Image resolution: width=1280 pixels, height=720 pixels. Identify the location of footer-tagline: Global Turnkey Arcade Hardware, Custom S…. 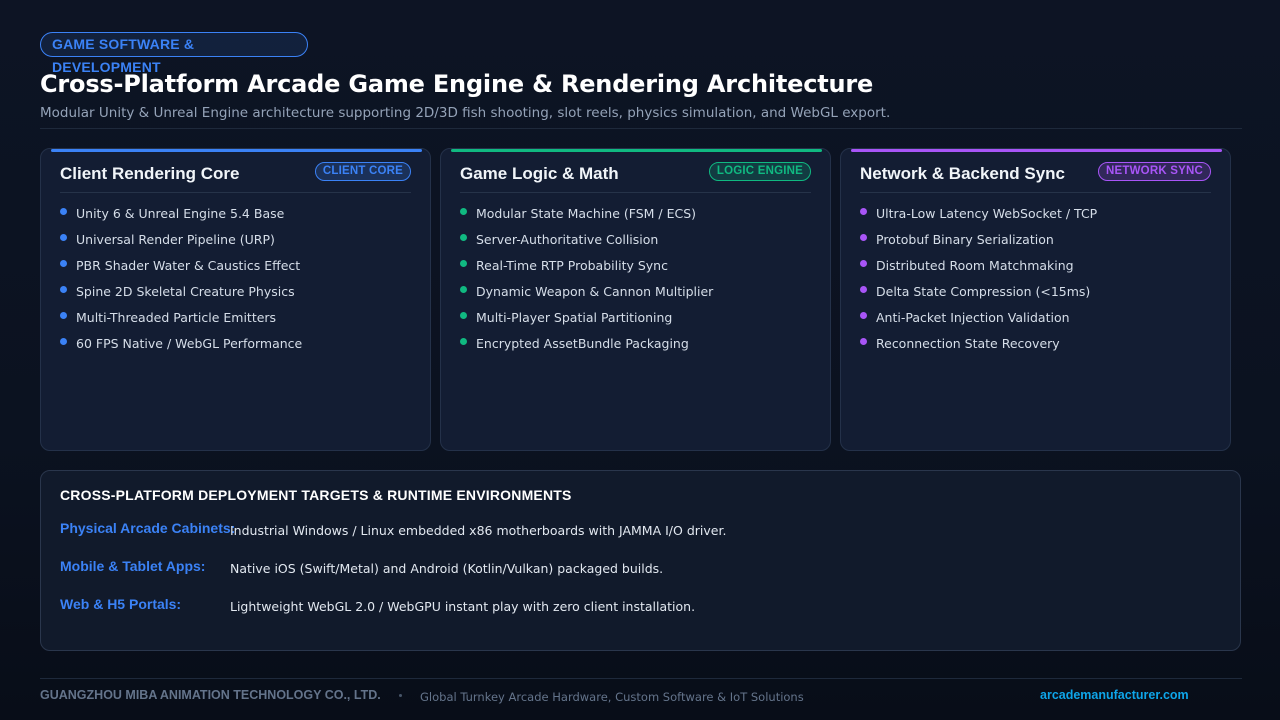
(612, 697).